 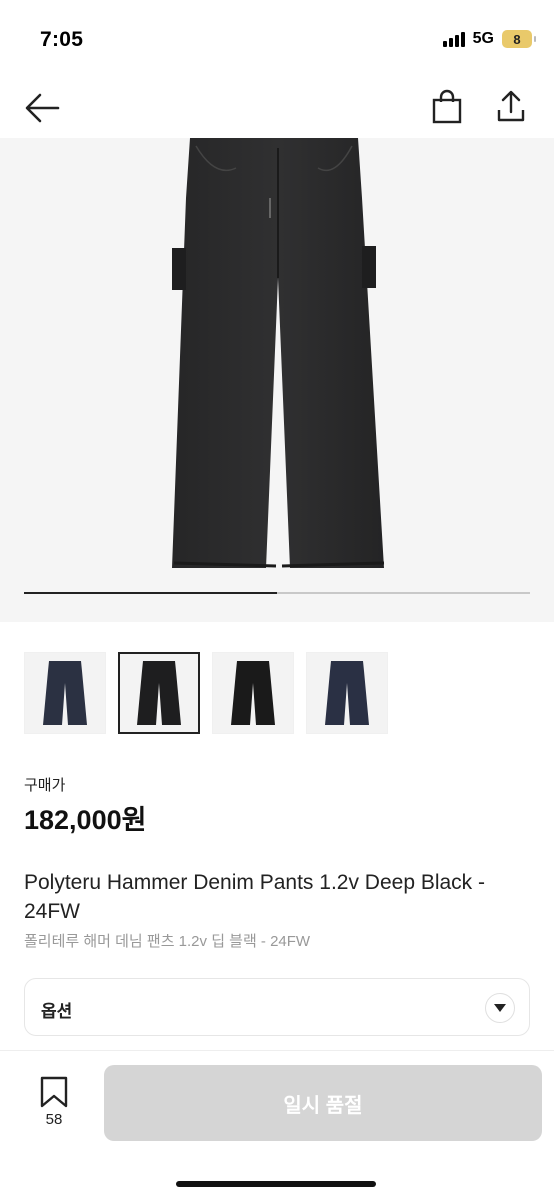 I want to click on bookmark-count: 58, so click(x=54, y=1119).